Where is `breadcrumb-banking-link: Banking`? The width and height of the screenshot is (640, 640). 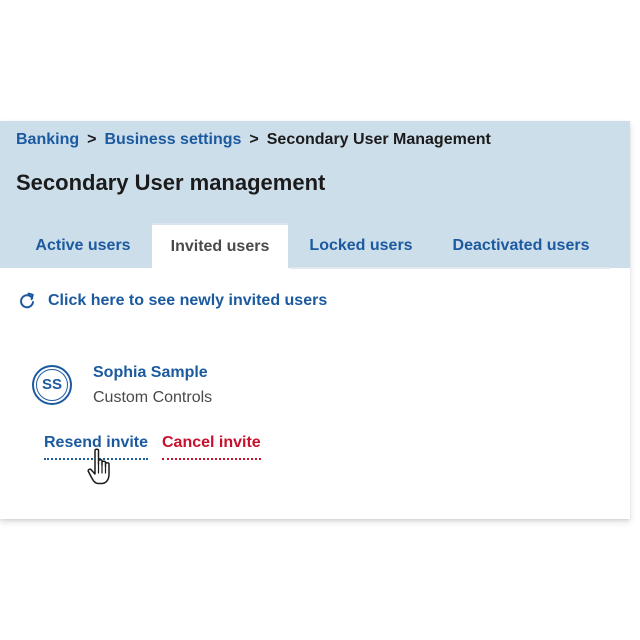
breadcrumb-banking-link: Banking is located at coordinates (47, 139).